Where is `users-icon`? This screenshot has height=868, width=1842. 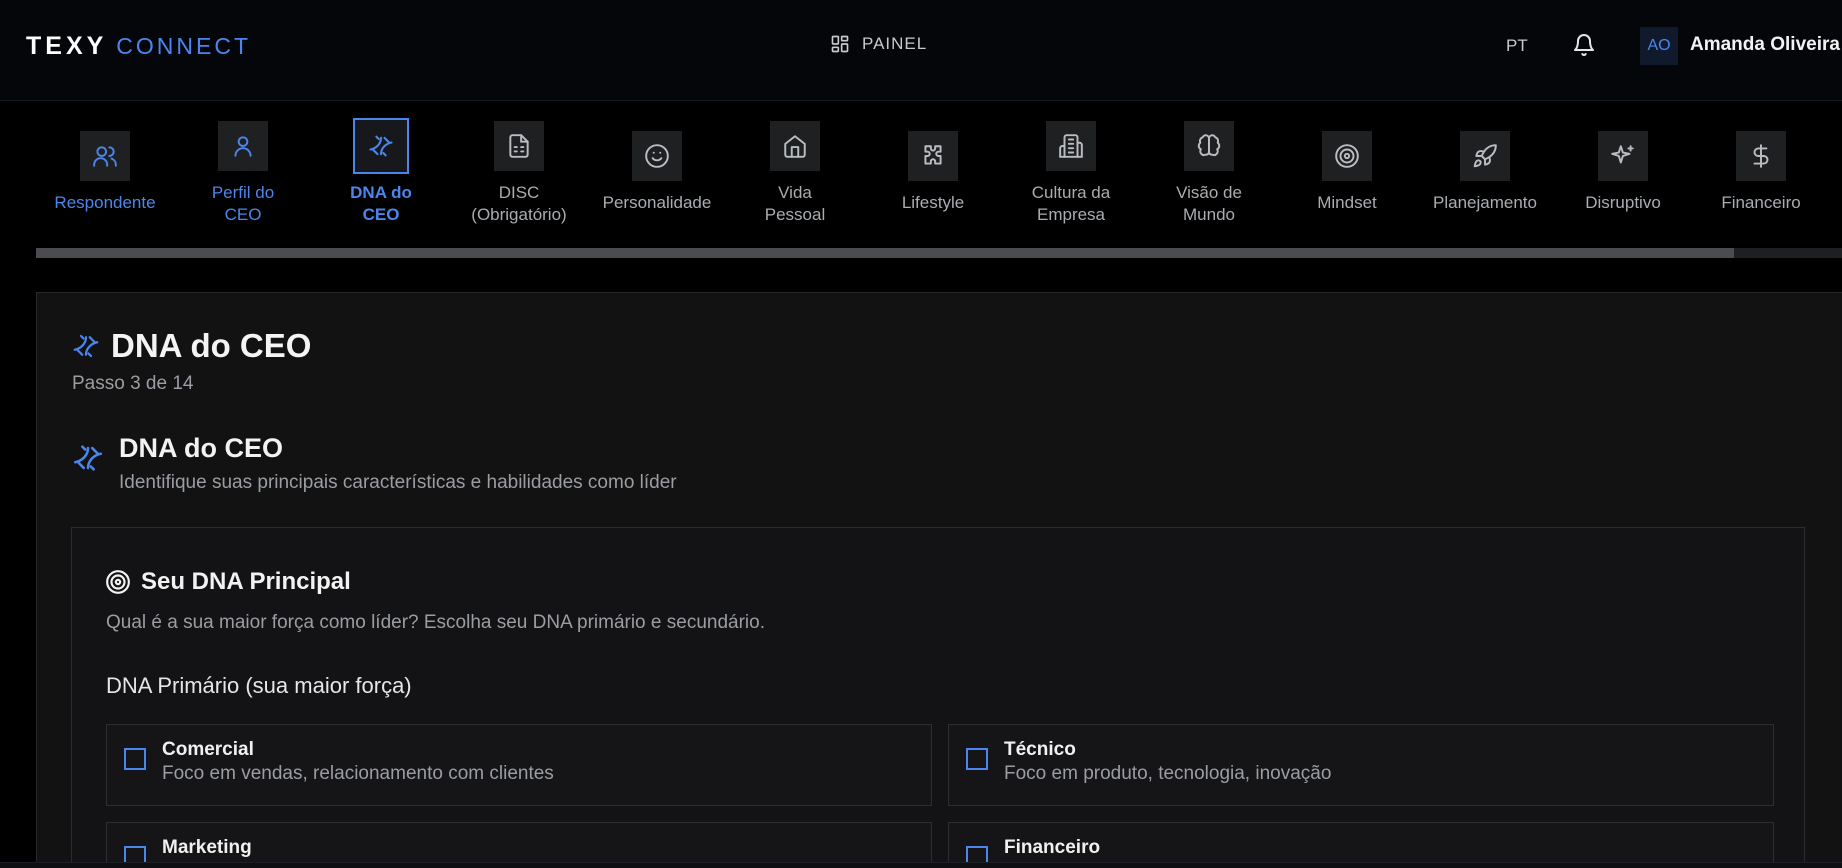 users-icon is located at coordinates (105, 156).